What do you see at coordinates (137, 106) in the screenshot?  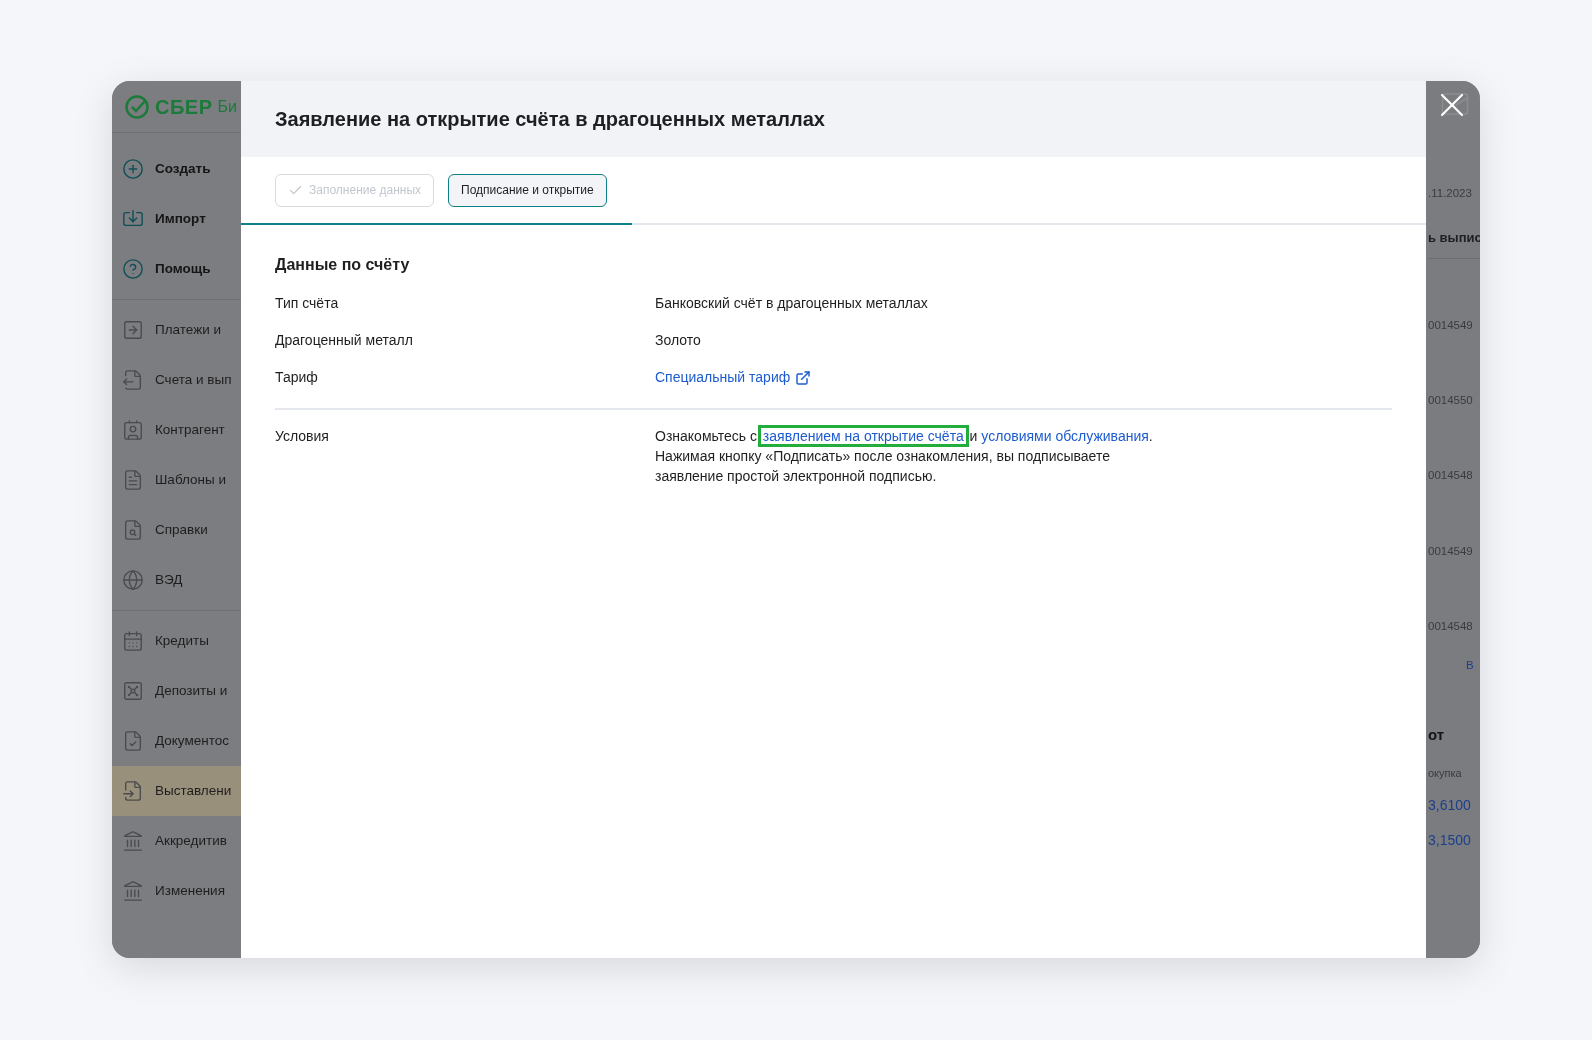 I see `logo-icon` at bounding box center [137, 106].